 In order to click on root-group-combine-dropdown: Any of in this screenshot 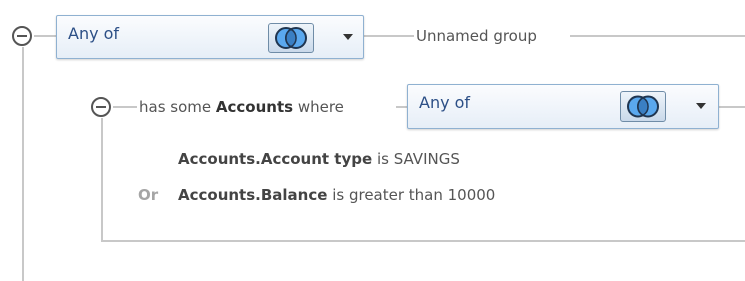, I will do `click(210, 37)`.